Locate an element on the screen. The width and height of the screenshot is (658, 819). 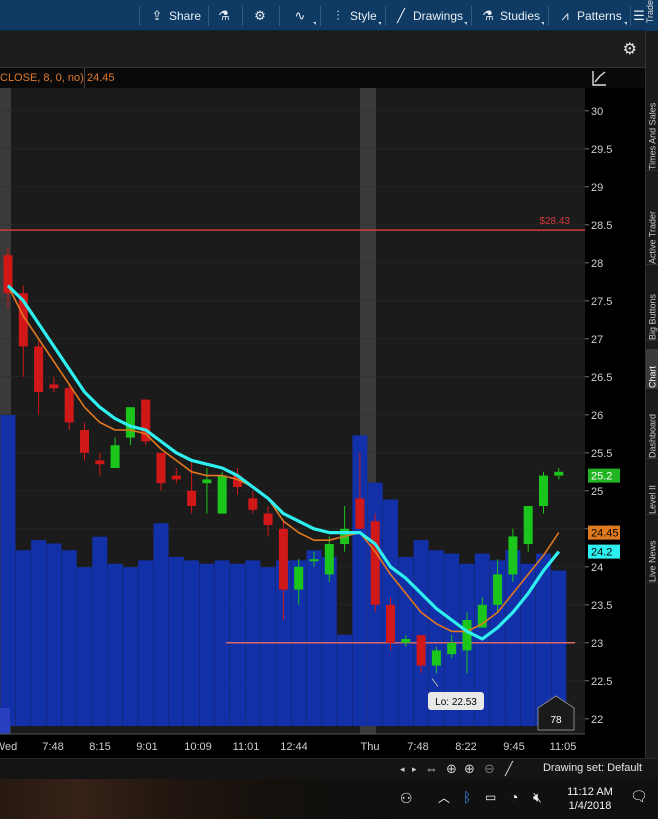
taskbar-clock: 11:12 AM 1/4/2018 is located at coordinates (590, 799).